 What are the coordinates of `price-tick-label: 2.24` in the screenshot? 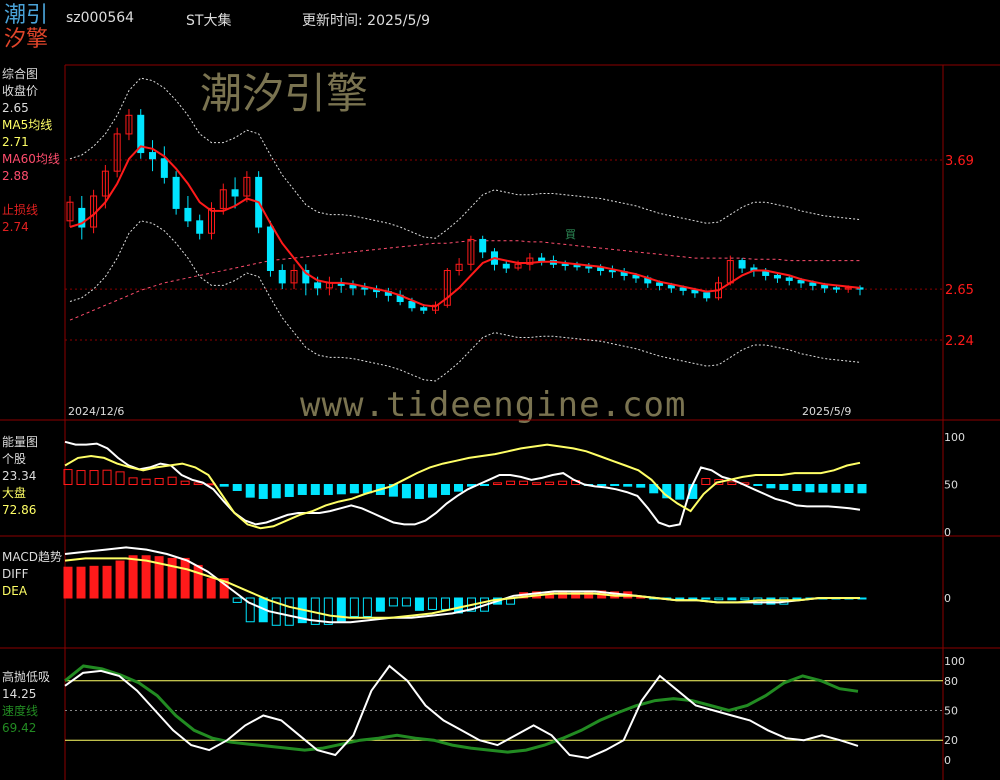 It's located at (959, 341).